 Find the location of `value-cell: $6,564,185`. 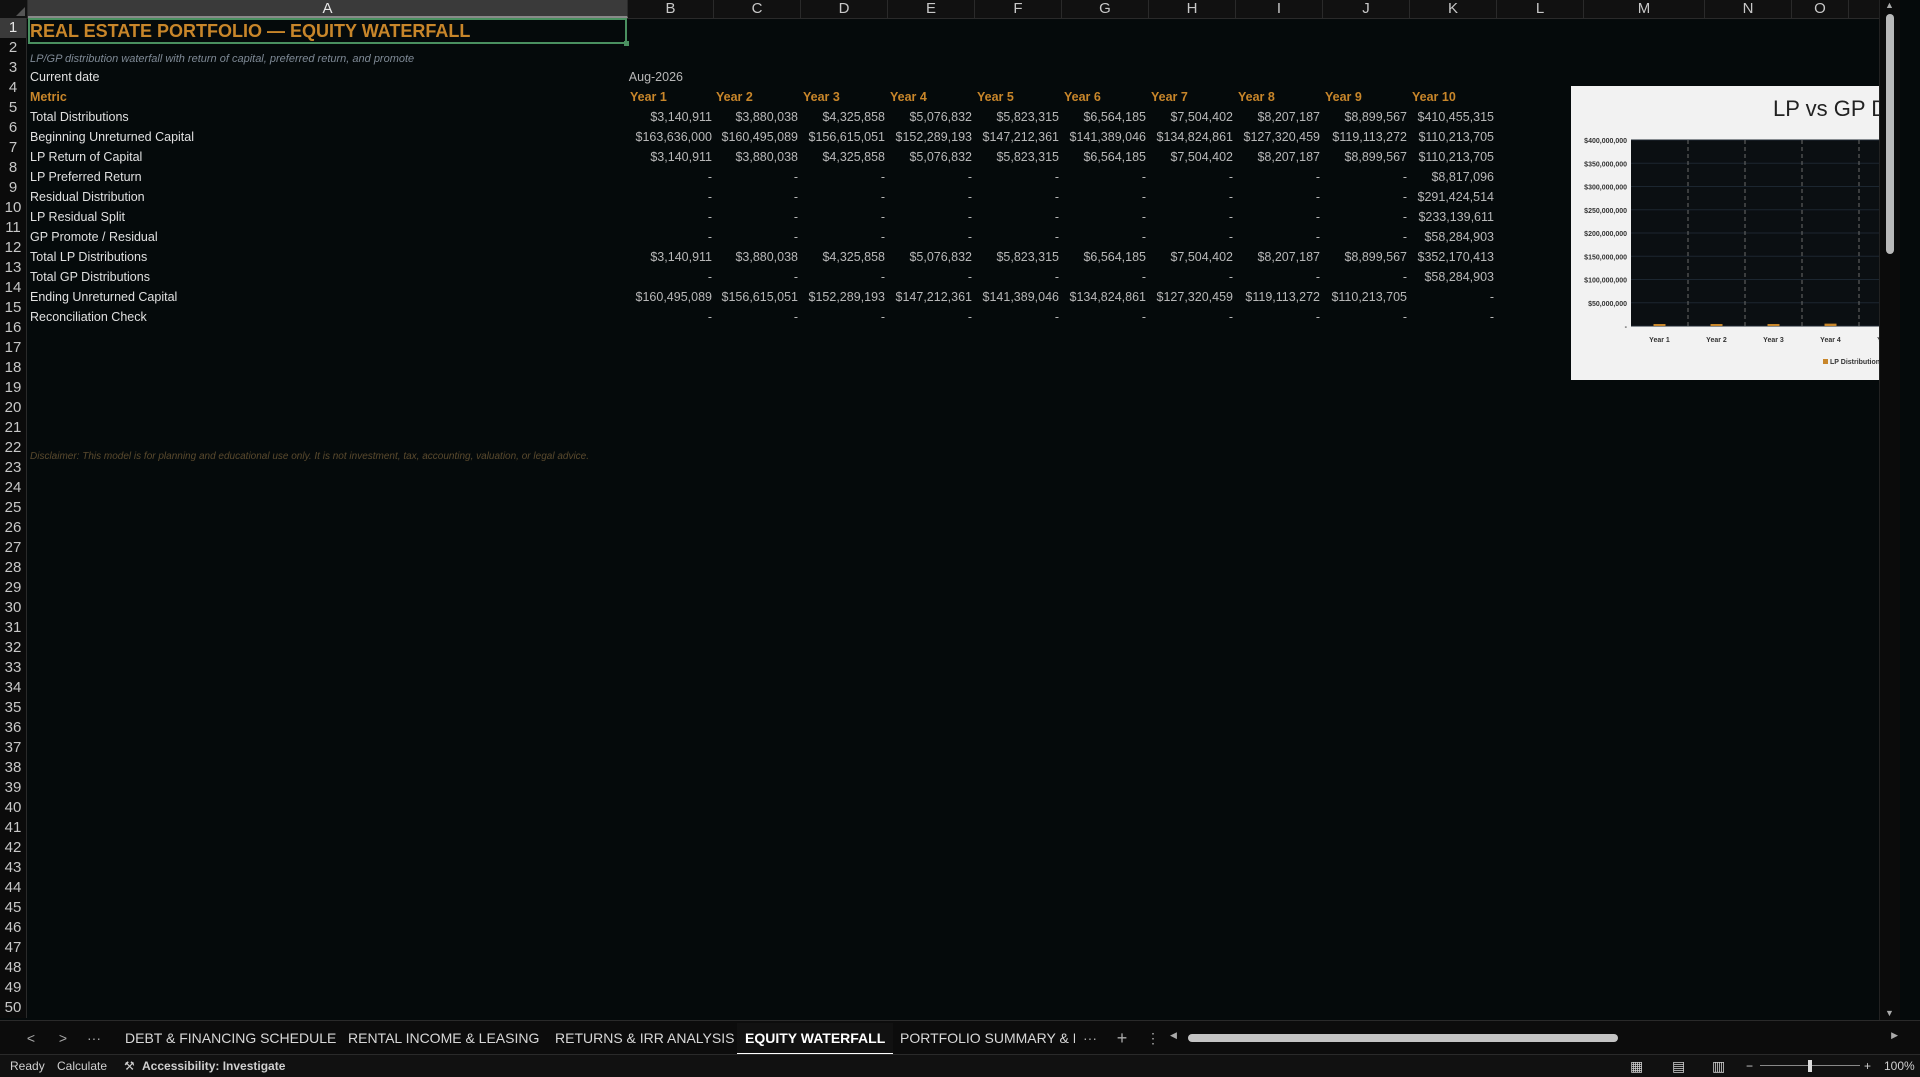

value-cell: $6,564,185 is located at coordinates (1104, 257).